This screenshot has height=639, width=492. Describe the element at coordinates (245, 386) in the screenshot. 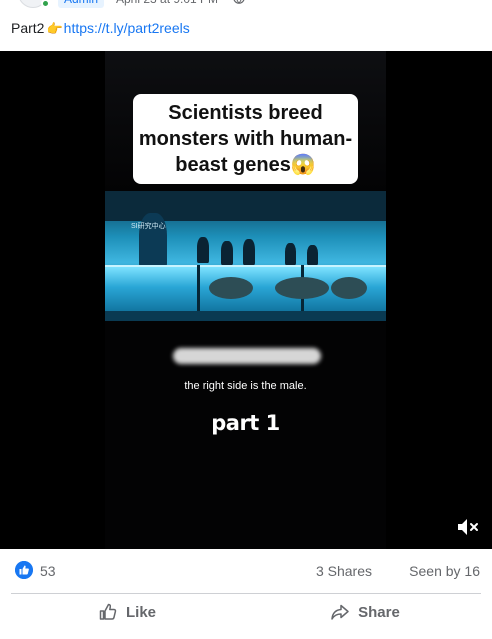

I see `video-subtitle: the right side is the male.` at that location.